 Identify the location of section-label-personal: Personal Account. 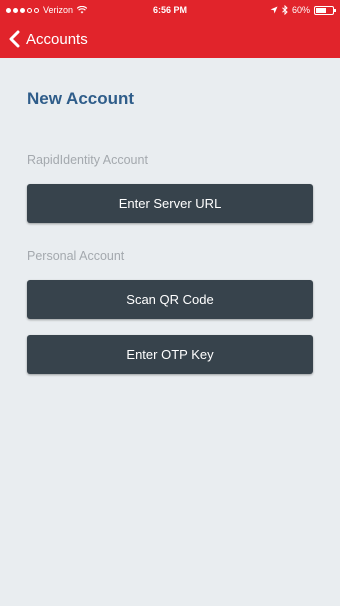
(76, 256).